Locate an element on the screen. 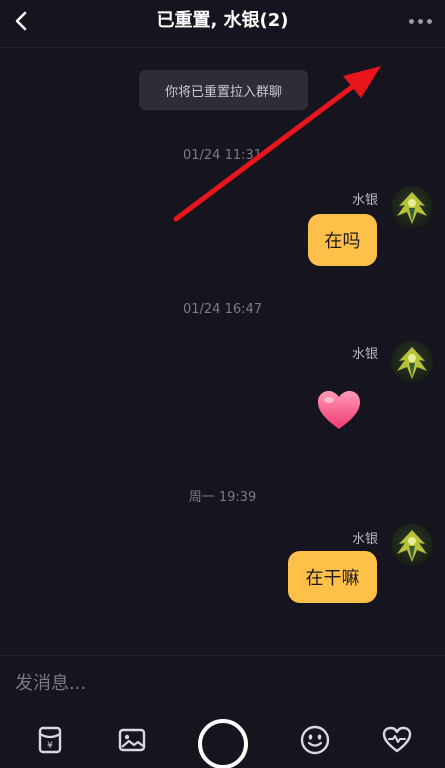  image-icon is located at coordinates (132, 740).